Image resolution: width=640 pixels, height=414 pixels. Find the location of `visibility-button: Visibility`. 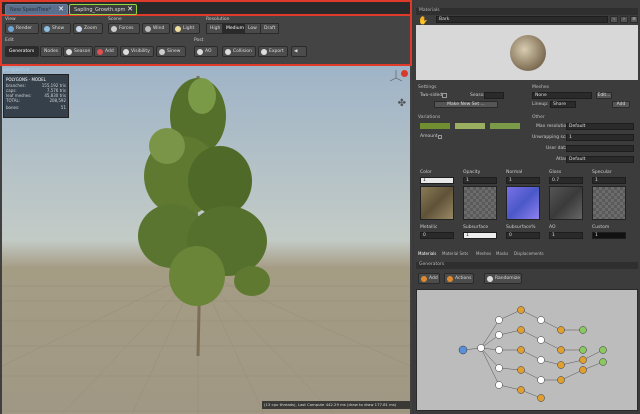

visibility-button: Visibility is located at coordinates (137, 51).